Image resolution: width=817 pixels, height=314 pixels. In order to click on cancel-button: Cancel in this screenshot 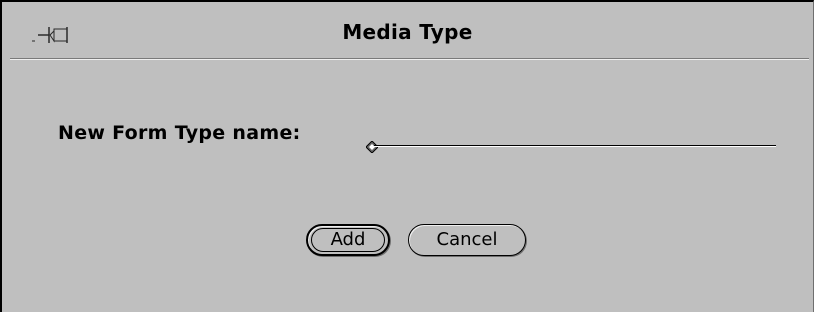, I will do `click(467, 240)`.